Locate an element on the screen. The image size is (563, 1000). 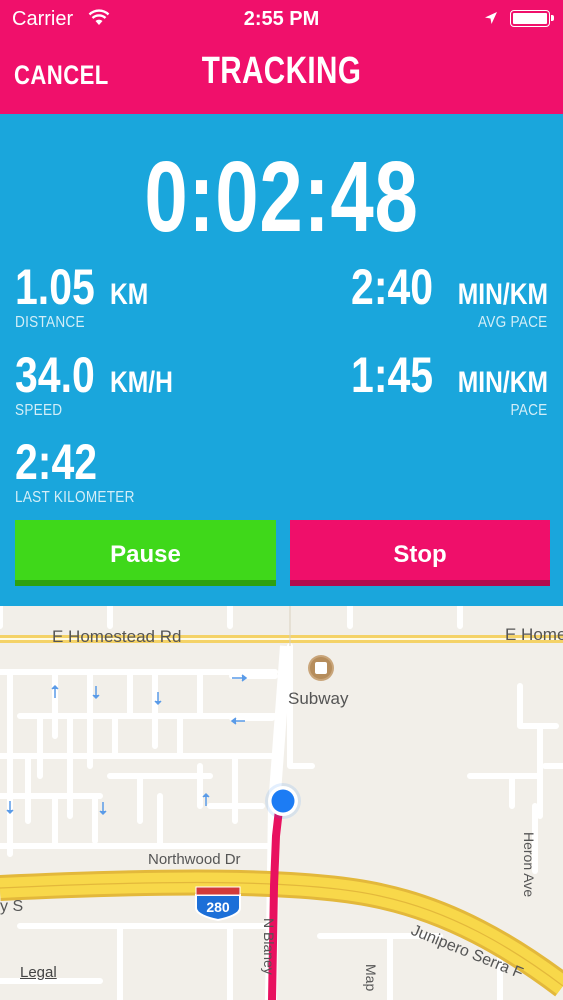
pace-unit: MIN/KM is located at coordinates (502, 382).